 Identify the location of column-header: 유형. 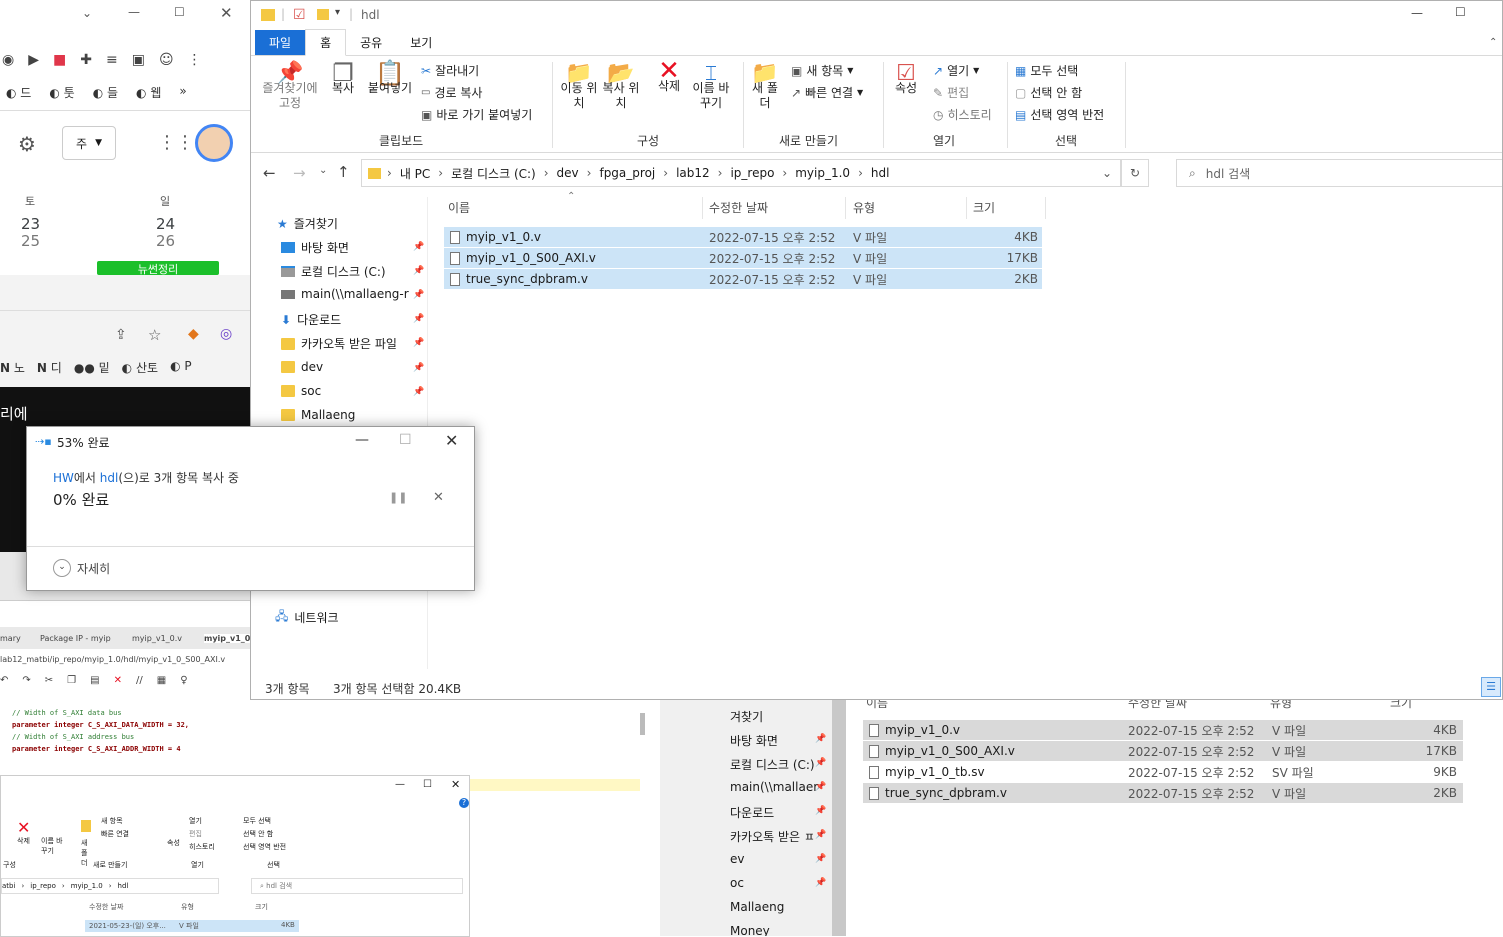
(187, 907).